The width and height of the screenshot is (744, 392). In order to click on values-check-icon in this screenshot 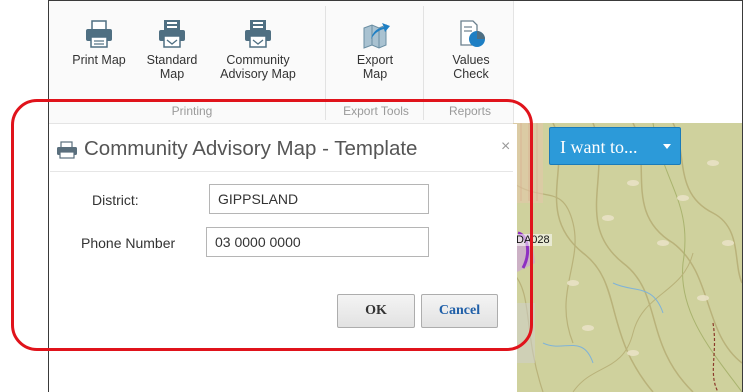, I will do `click(472, 33)`.